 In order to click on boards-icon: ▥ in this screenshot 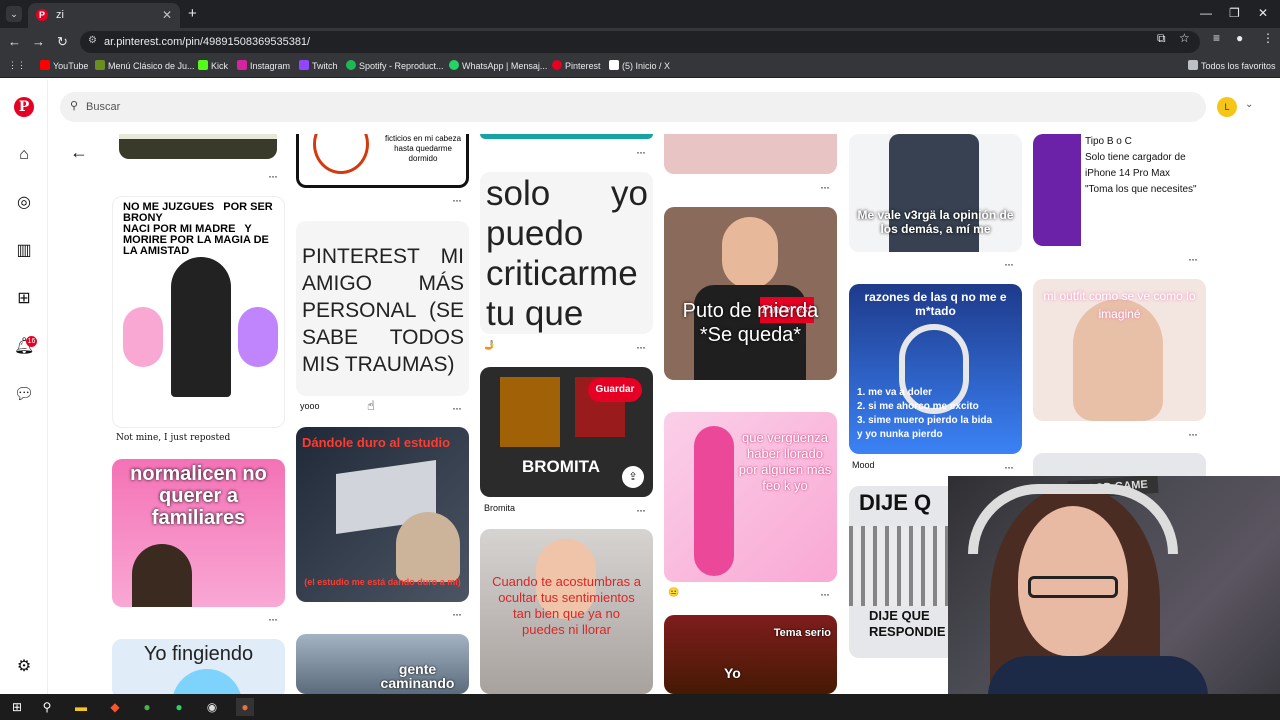, I will do `click(24, 251)`.